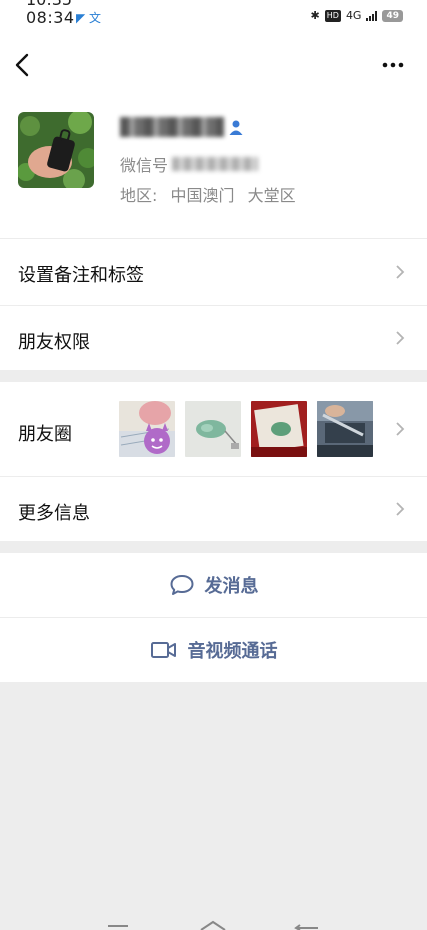 This screenshot has height=930, width=427. I want to click on status-time: 08:34, so click(50, 17).